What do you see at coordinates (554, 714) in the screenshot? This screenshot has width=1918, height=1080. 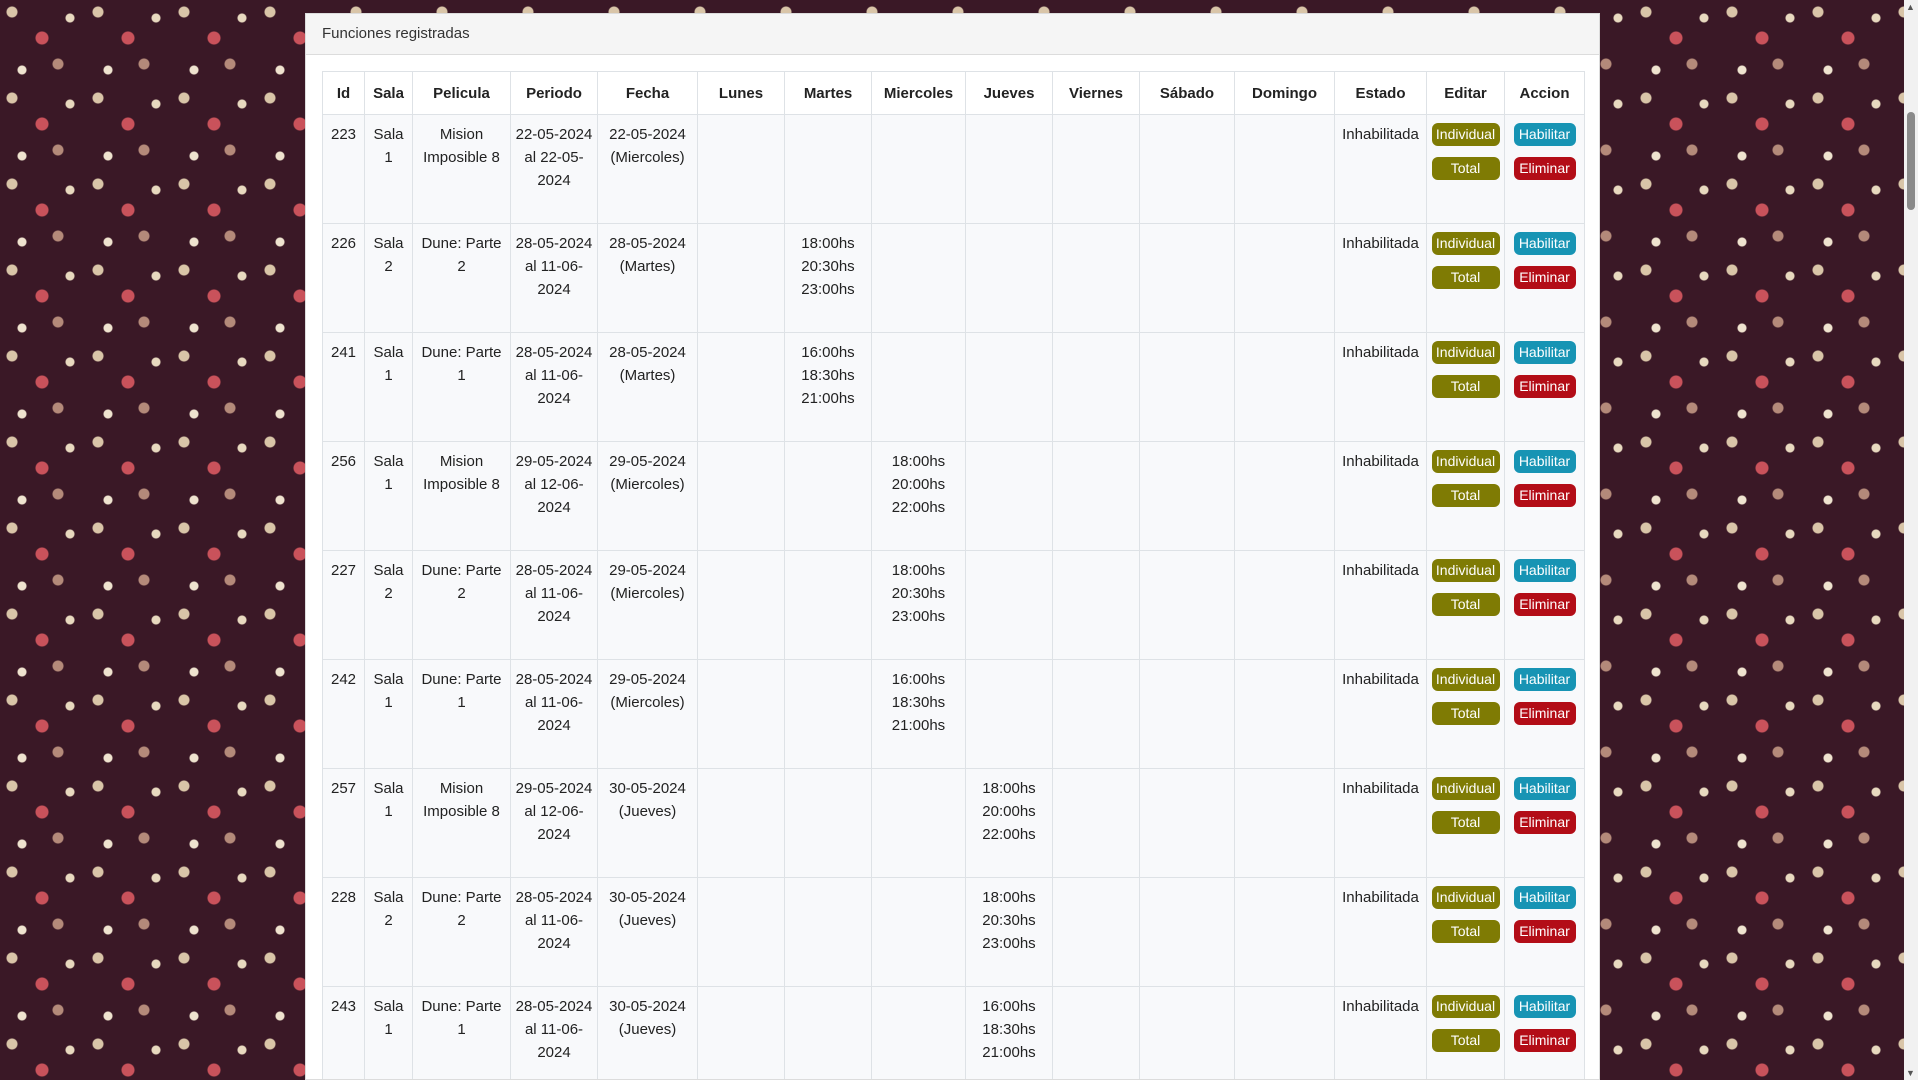 I see `cell-periodo: 28-05-2024 al 11-06-2024` at bounding box center [554, 714].